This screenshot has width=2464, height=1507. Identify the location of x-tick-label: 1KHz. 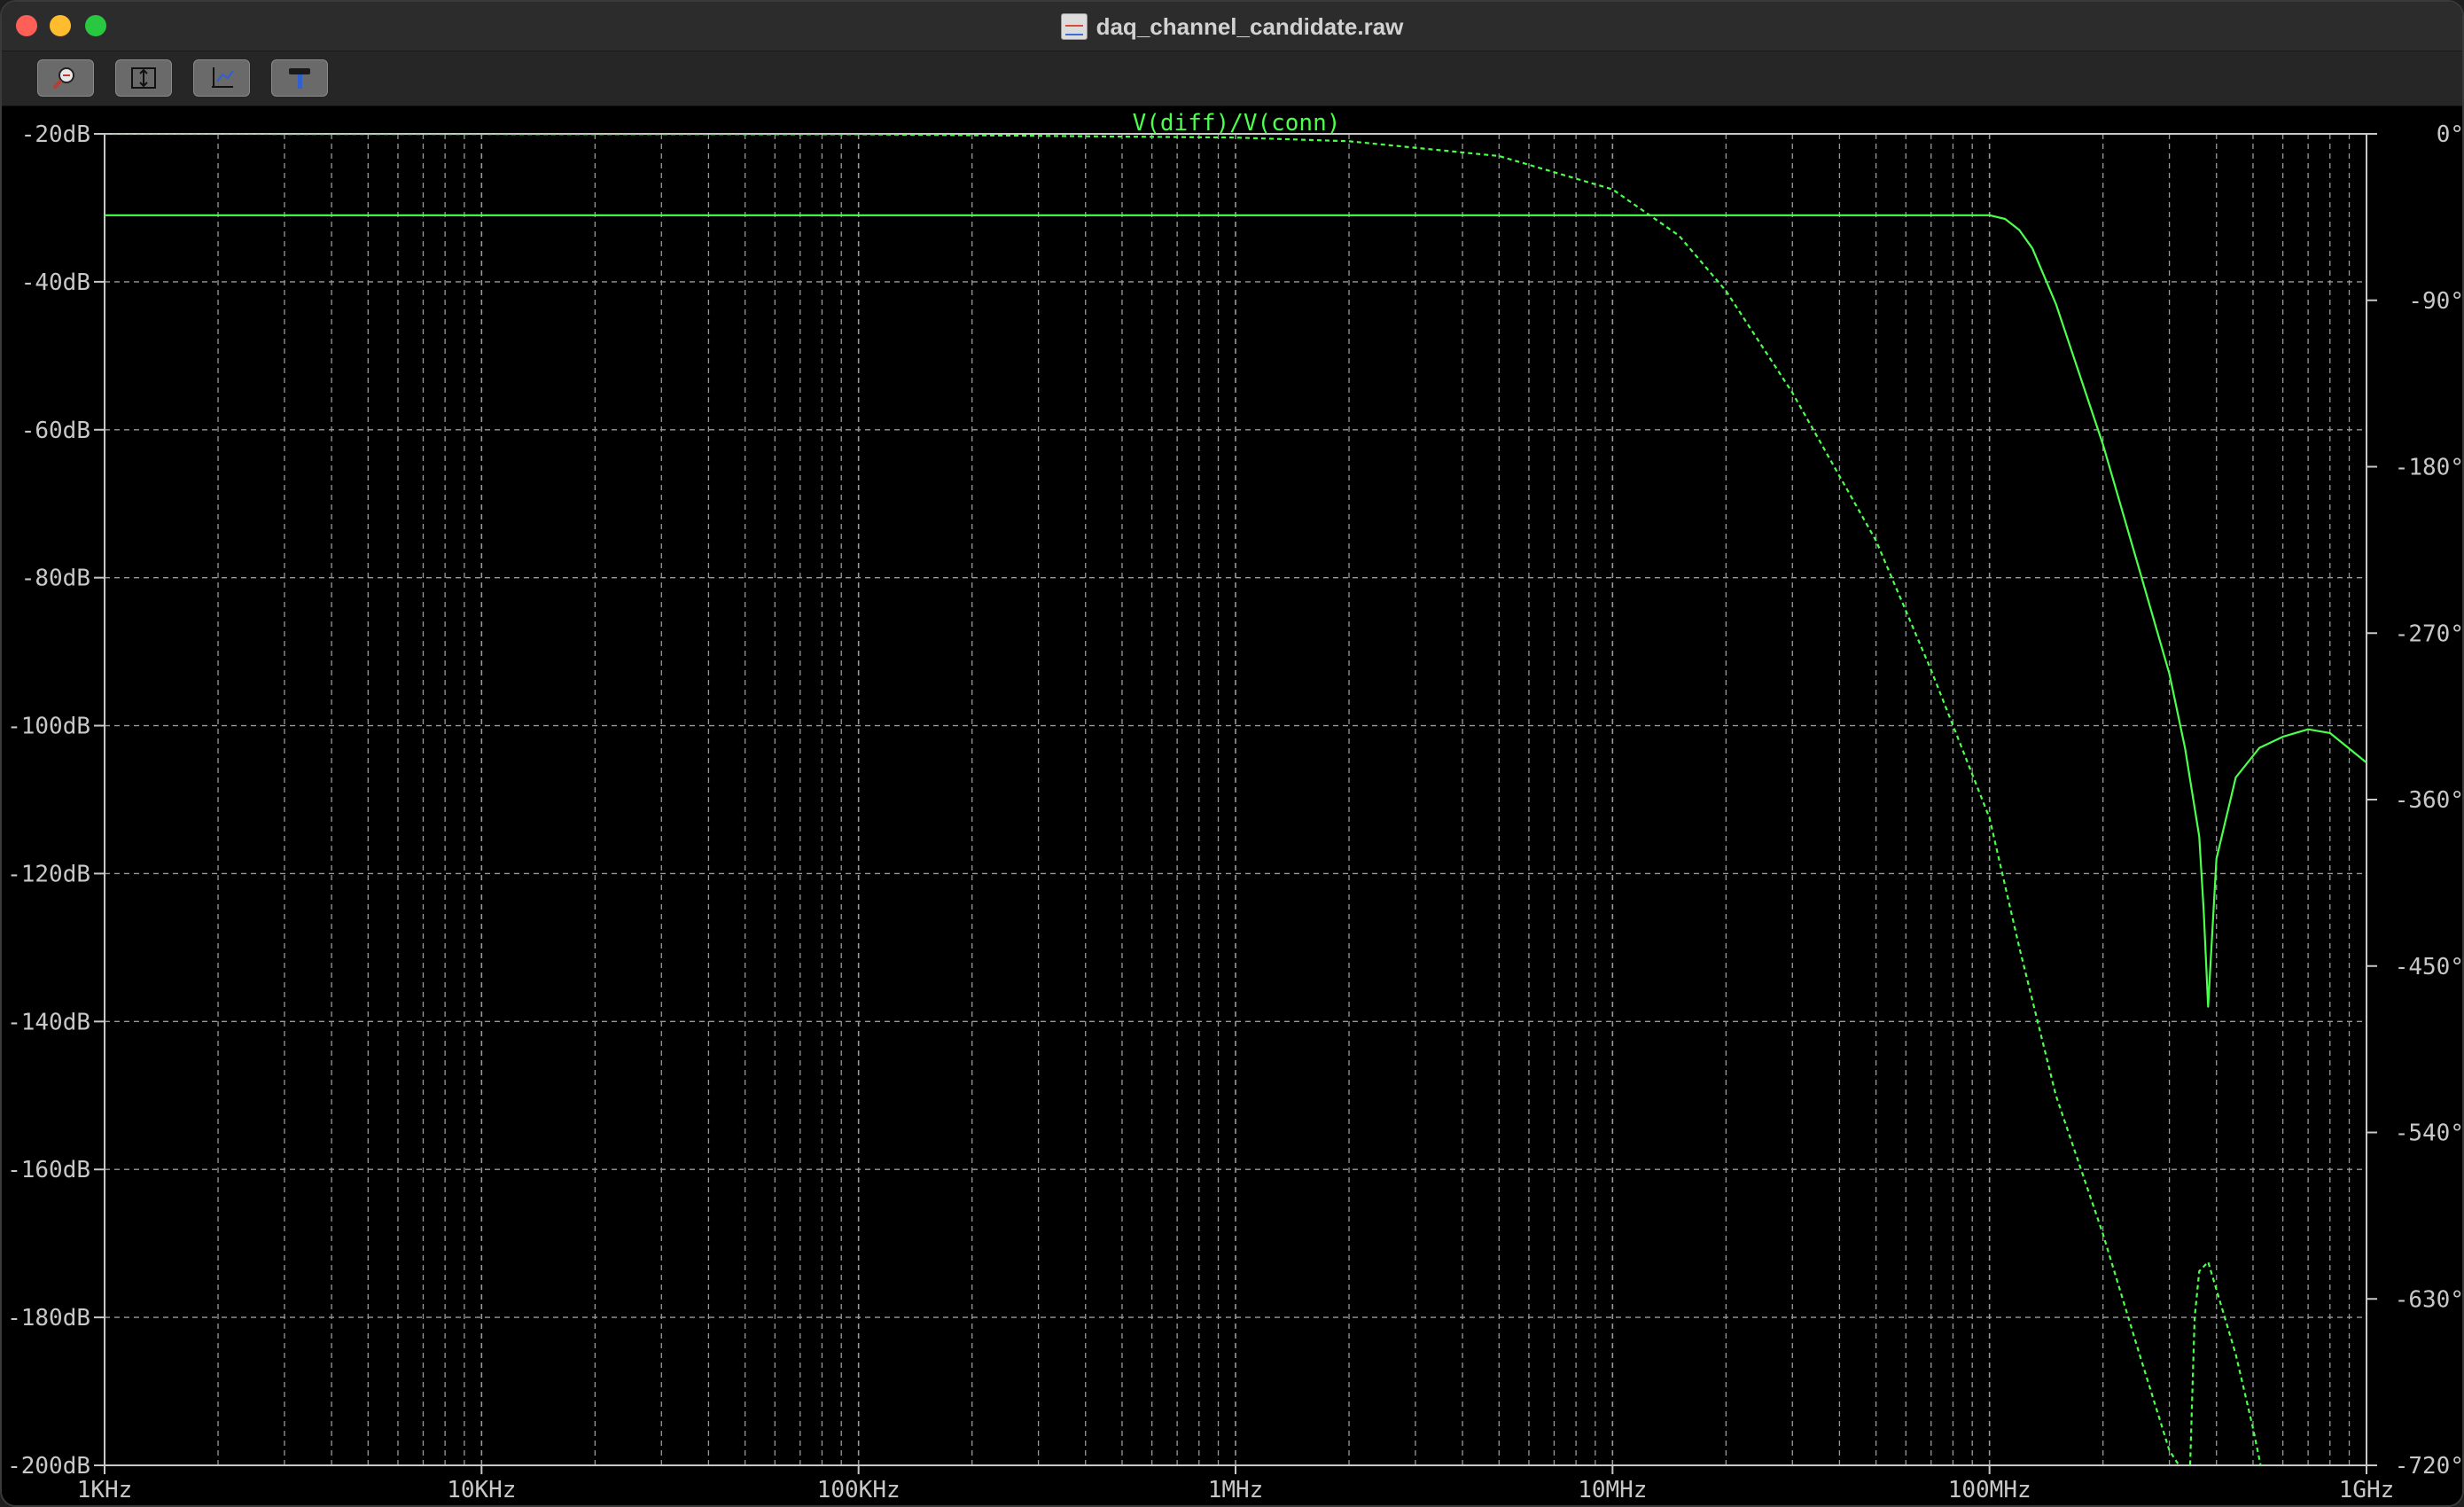
(105, 1490).